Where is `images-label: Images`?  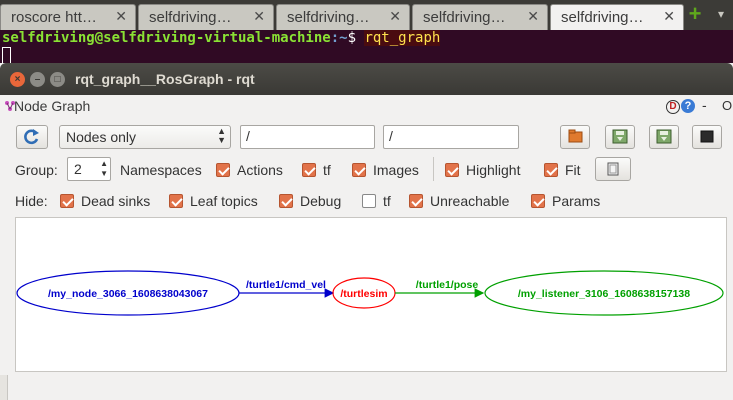 images-label: Images is located at coordinates (396, 170).